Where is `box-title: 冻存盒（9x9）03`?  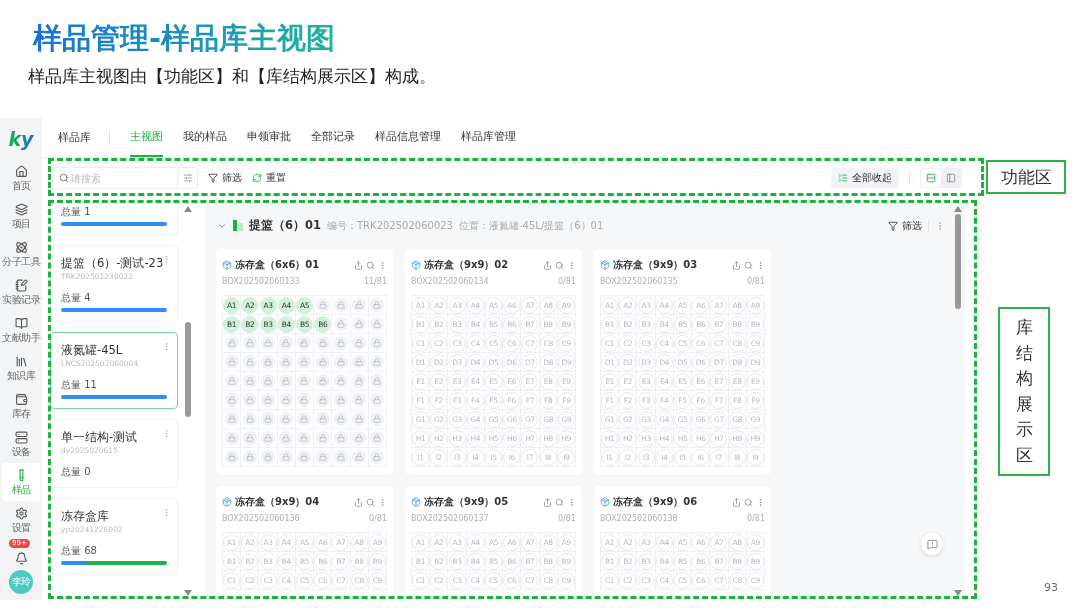 box-title: 冻存盒（9x9）03 is located at coordinates (656, 265).